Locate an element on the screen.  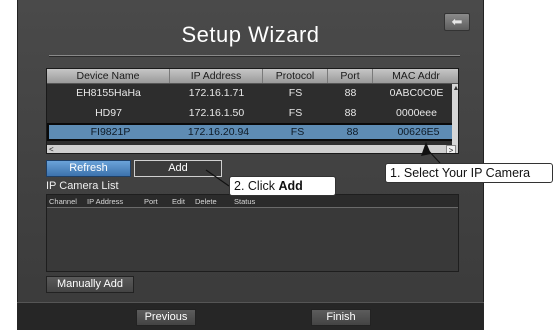
ip-address-cell: 172.16.20.94 is located at coordinates (218, 132).